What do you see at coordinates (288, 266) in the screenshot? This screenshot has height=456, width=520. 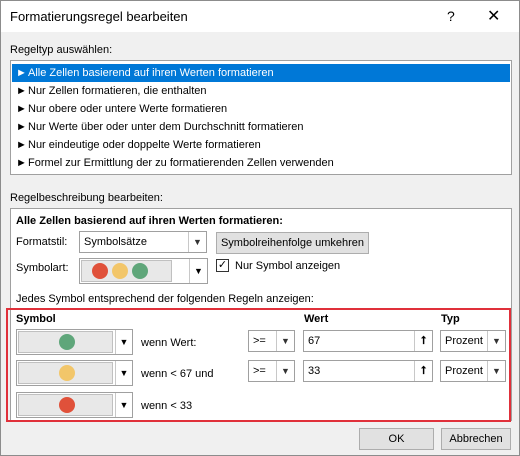 I see `icon-only-label: Nur Symbol anzeigen` at bounding box center [288, 266].